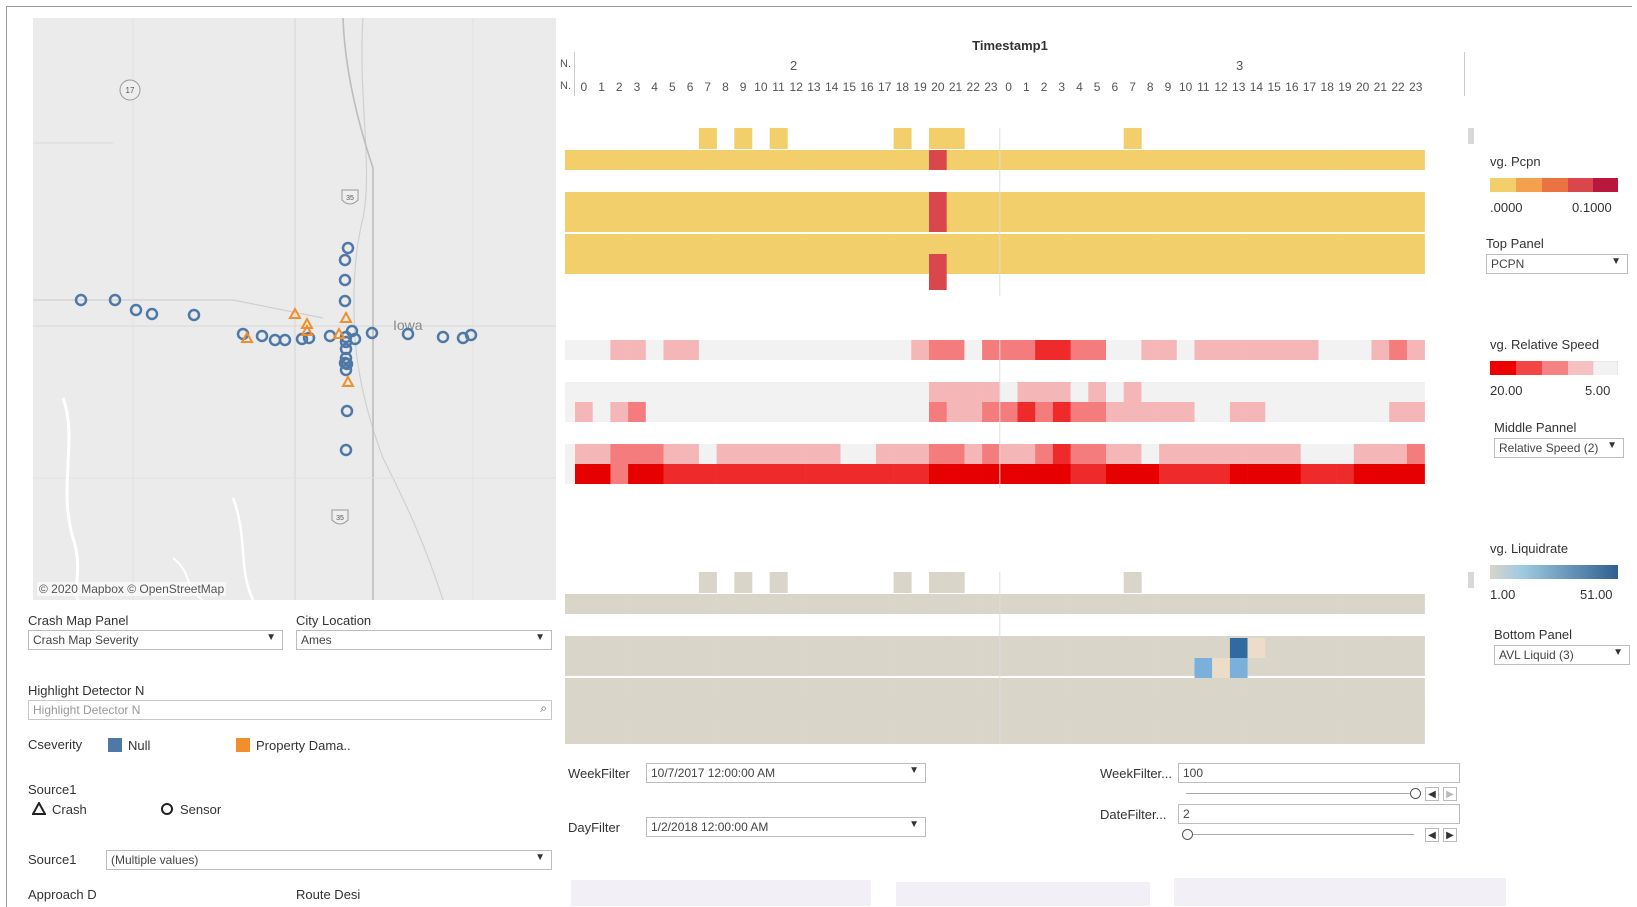 This screenshot has width=1637, height=907. I want to click on date-filter2-next-button: ▶, so click(1450, 835).